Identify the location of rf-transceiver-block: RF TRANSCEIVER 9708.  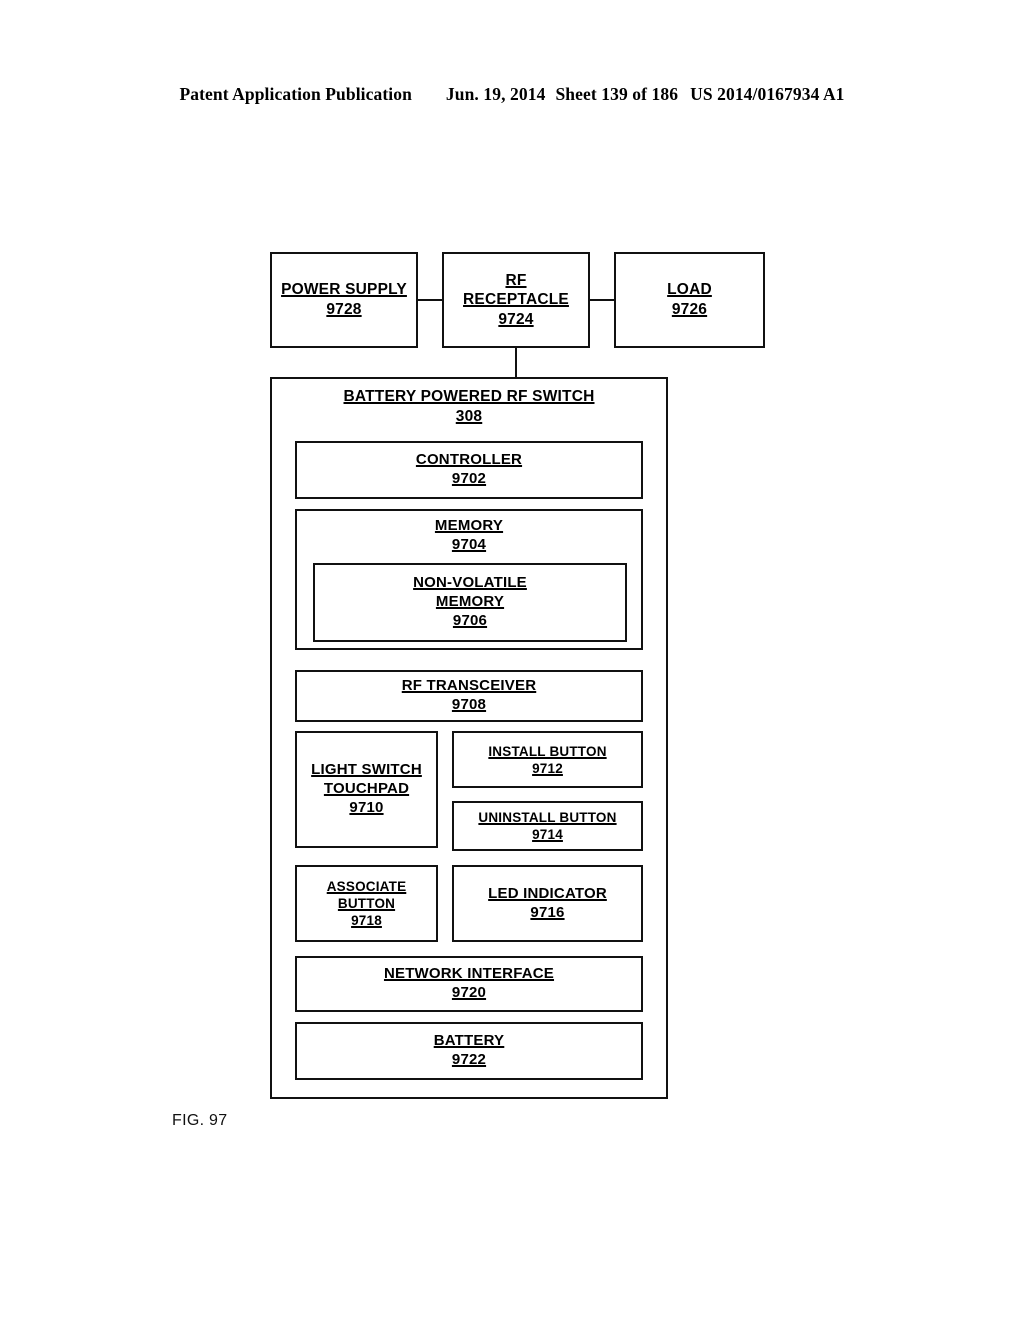
(469, 696).